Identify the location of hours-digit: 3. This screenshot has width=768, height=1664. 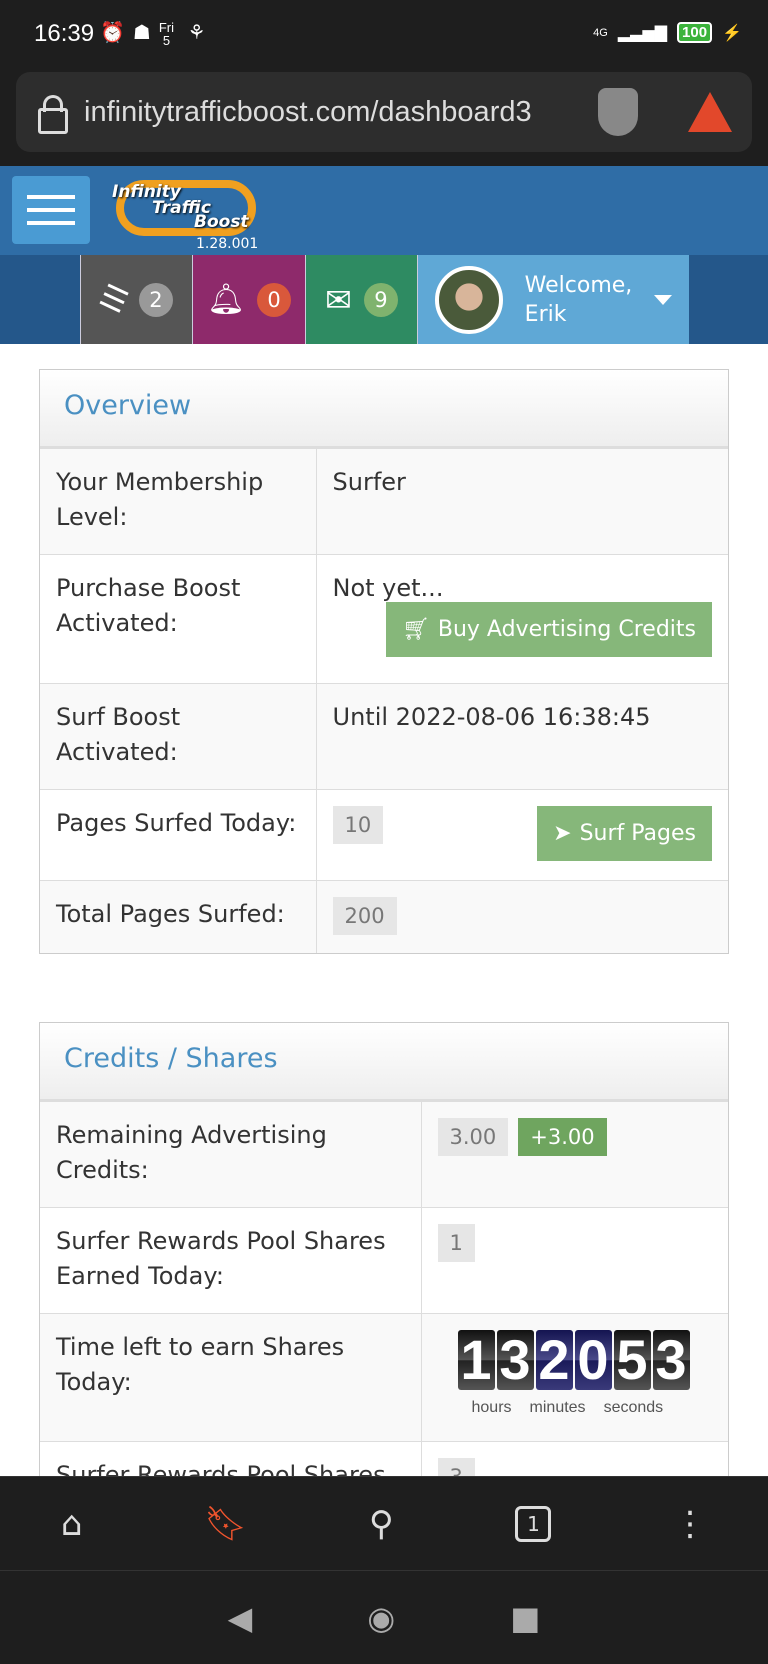
(515, 1360).